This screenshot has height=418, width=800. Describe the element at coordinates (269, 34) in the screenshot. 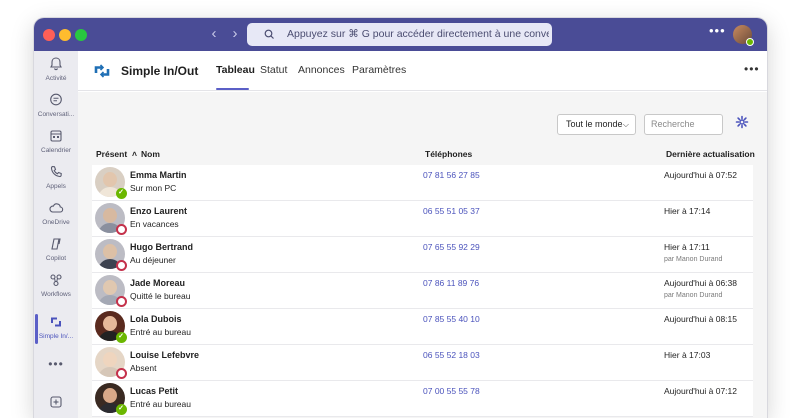

I see `search-icon` at that location.